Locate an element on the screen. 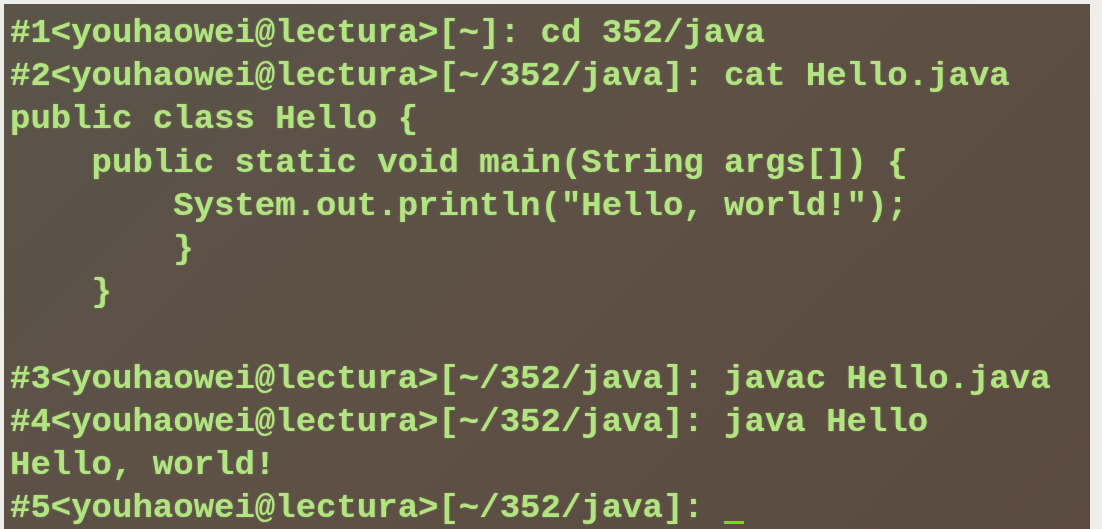 Image resolution: width=1102 pixels, height=529 pixels. terminal-line: #4<youhaowei@lectura>[~/352/java]: java Hello is located at coordinates (469, 422).